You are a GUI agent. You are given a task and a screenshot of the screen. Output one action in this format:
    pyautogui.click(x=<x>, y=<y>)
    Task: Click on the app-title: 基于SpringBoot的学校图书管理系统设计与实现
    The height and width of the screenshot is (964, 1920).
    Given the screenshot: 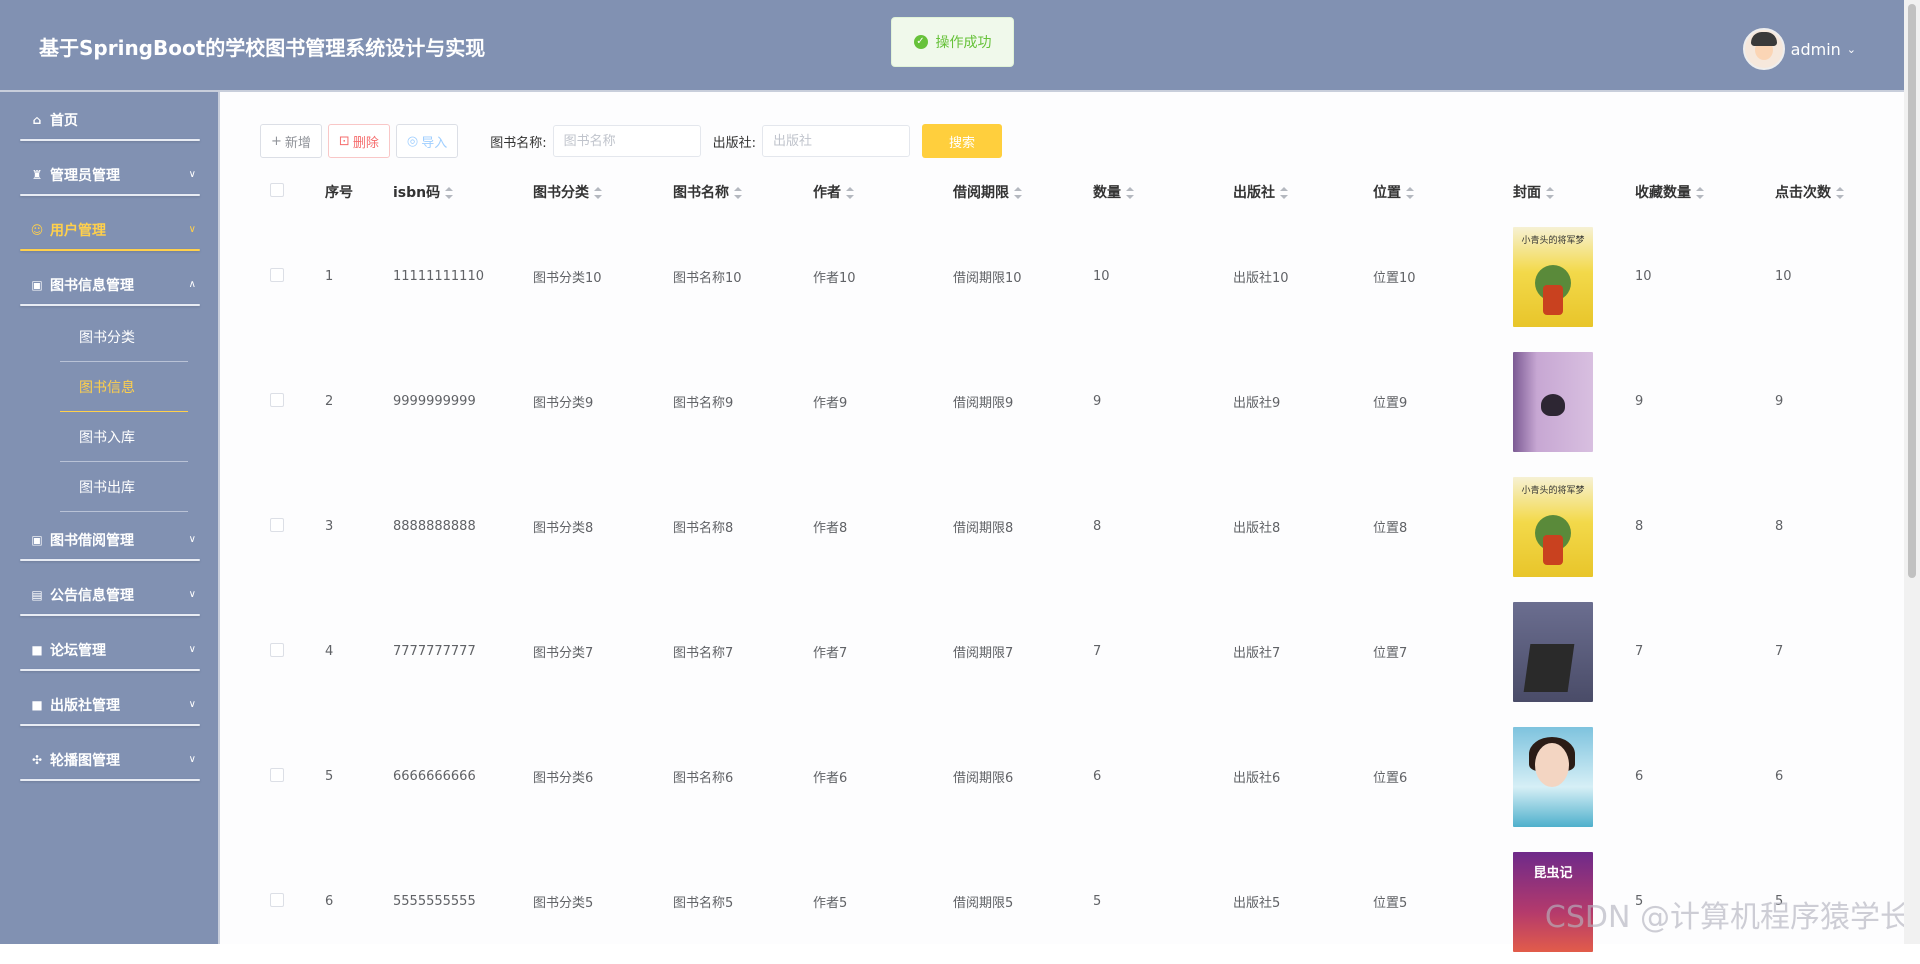 What is the action you would take?
    pyautogui.click(x=262, y=48)
    